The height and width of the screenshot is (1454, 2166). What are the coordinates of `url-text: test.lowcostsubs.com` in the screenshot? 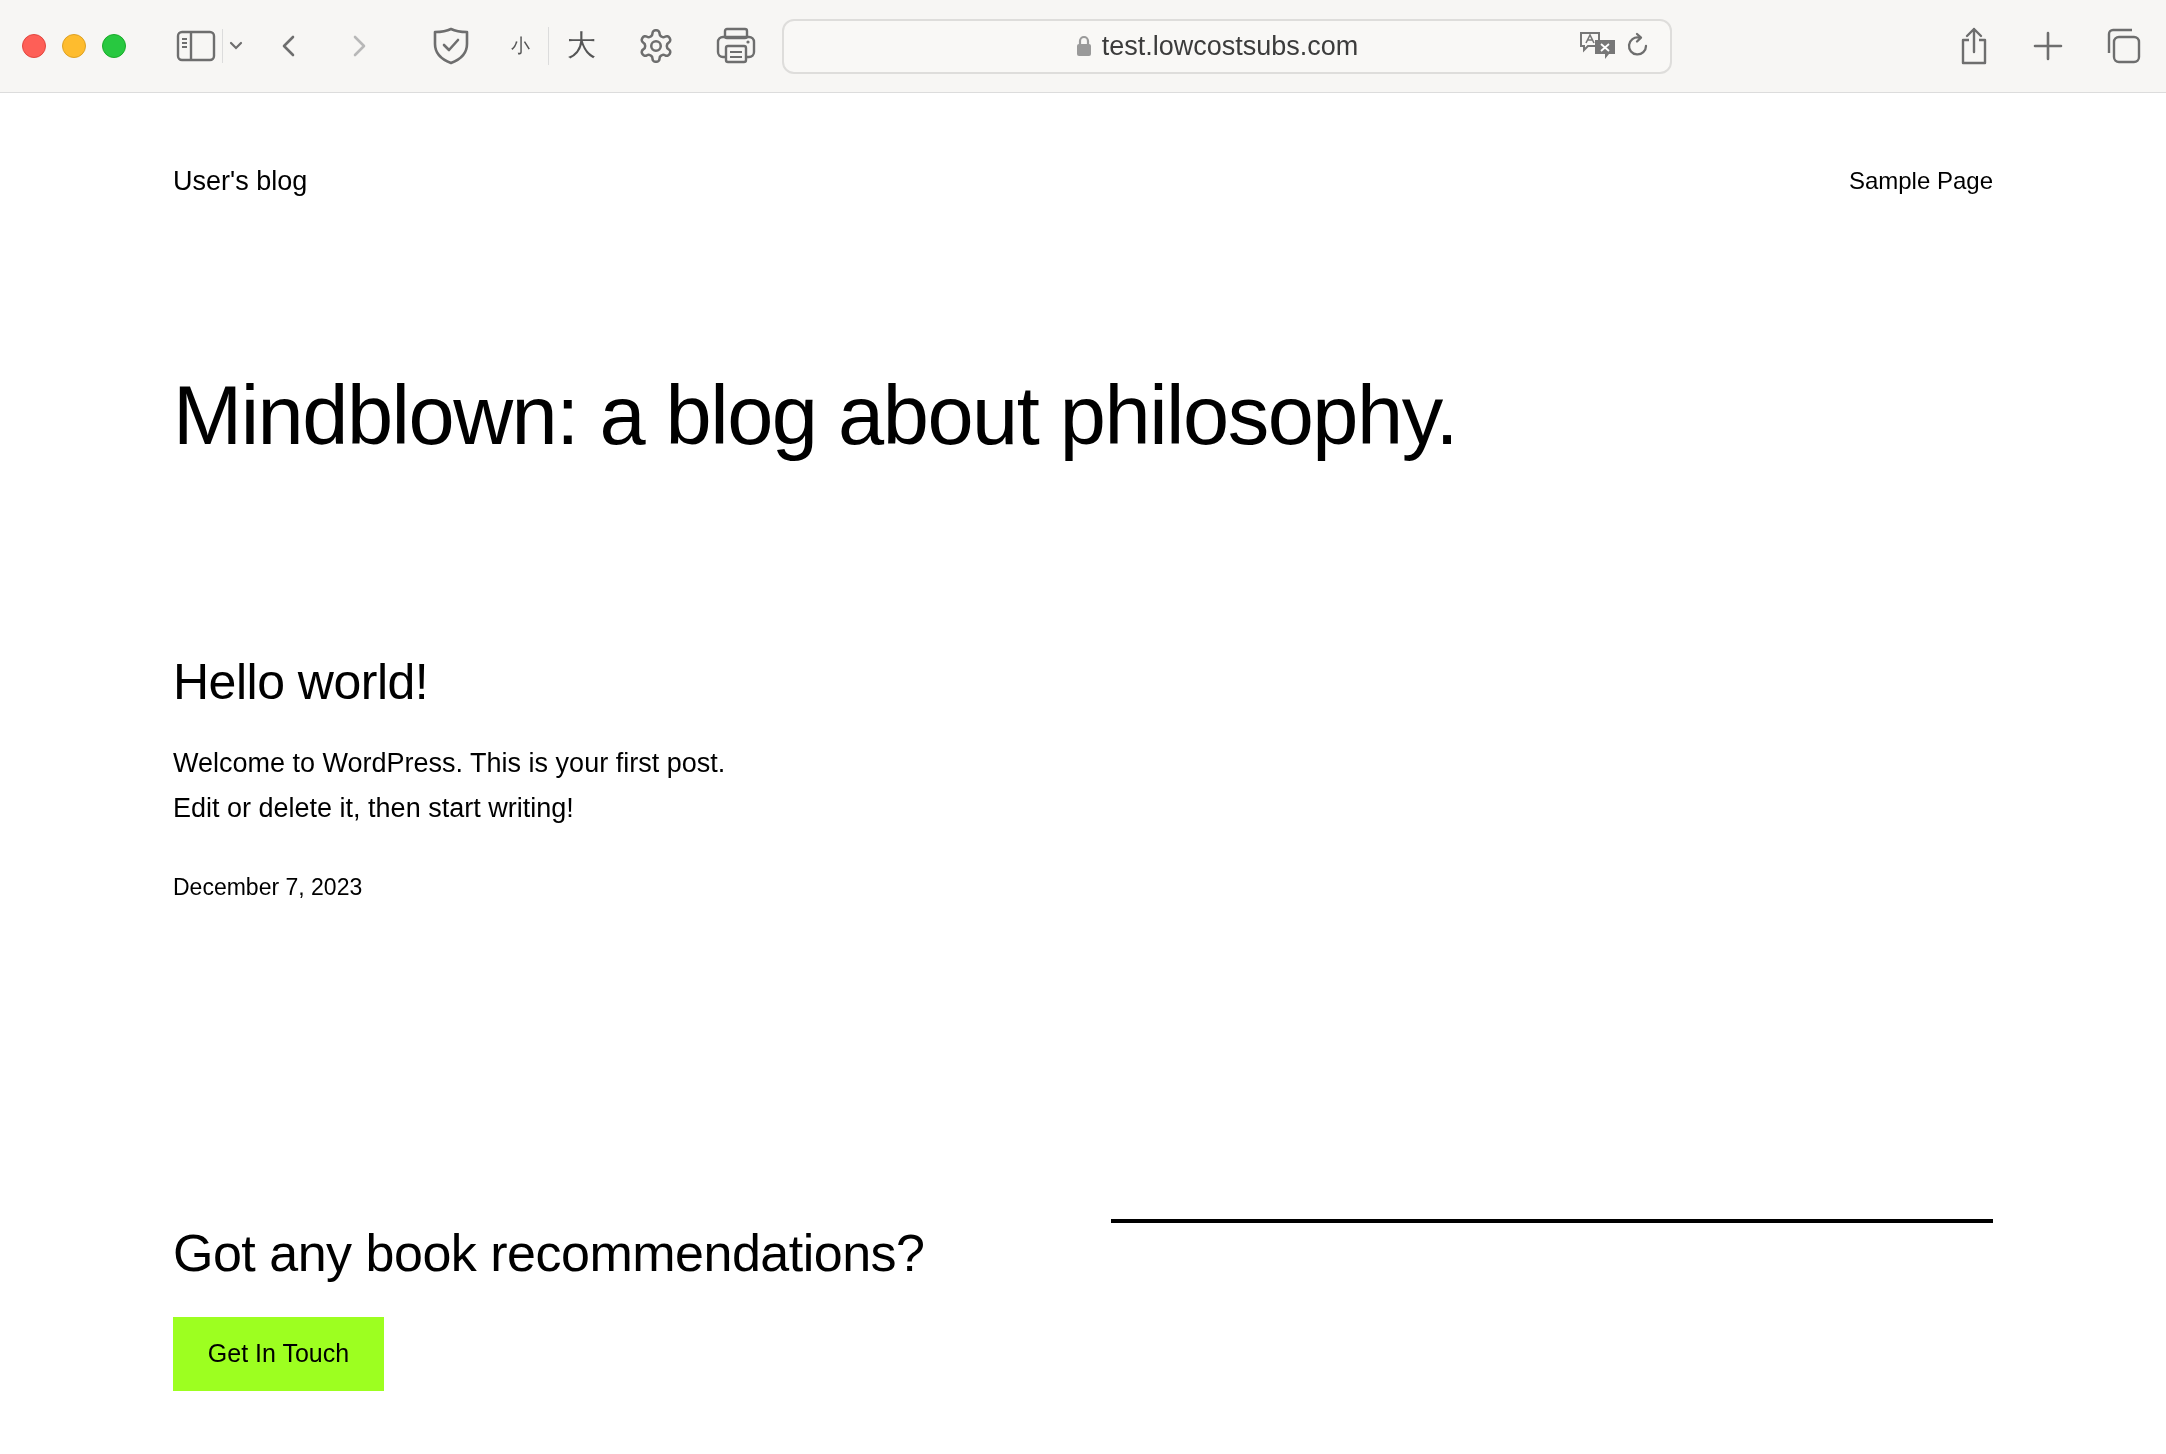 It's located at (1230, 46).